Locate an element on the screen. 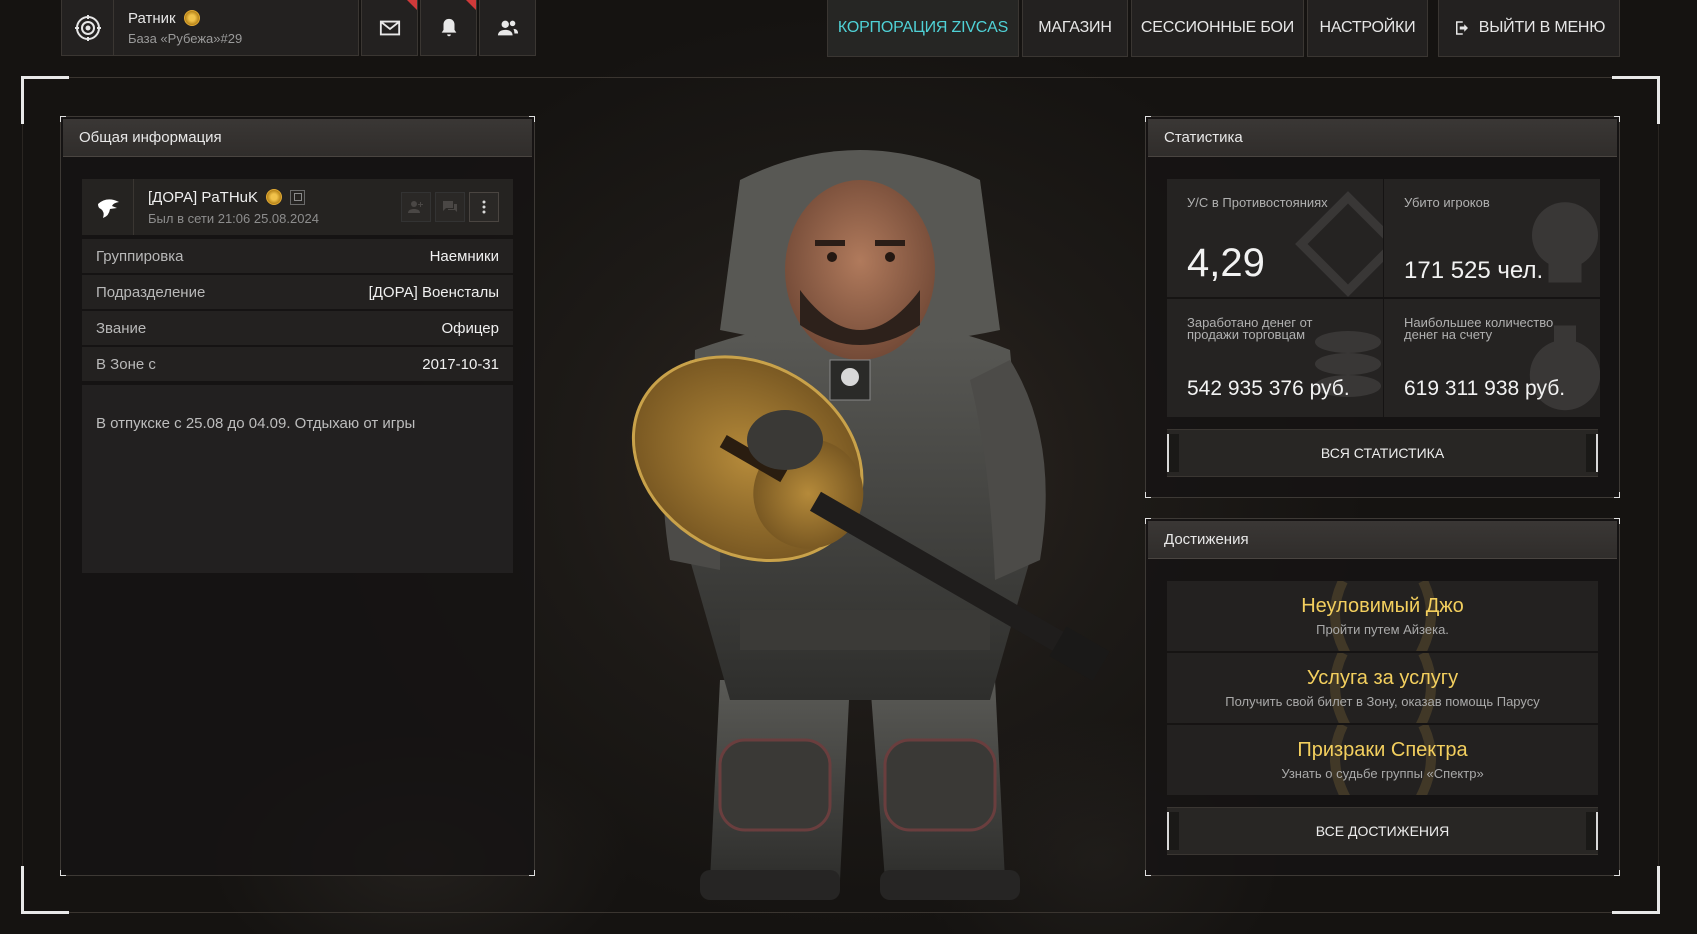 The image size is (1697, 934). info-row-in-zone-since: В Зоне с 2017-10-31 is located at coordinates (297, 364).